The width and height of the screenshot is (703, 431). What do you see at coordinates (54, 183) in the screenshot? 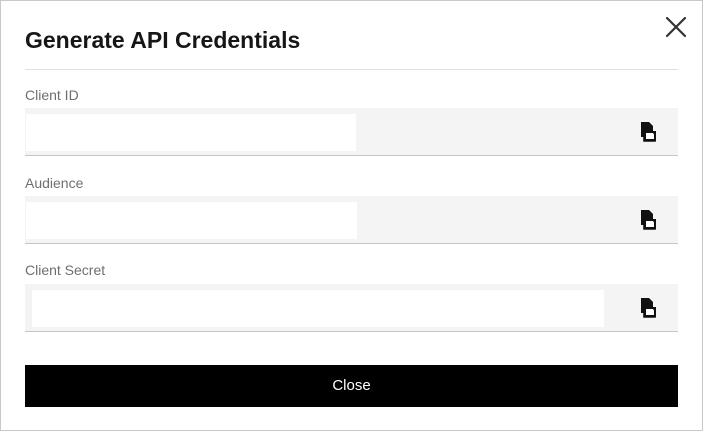
I see `audience-label: Audience` at bounding box center [54, 183].